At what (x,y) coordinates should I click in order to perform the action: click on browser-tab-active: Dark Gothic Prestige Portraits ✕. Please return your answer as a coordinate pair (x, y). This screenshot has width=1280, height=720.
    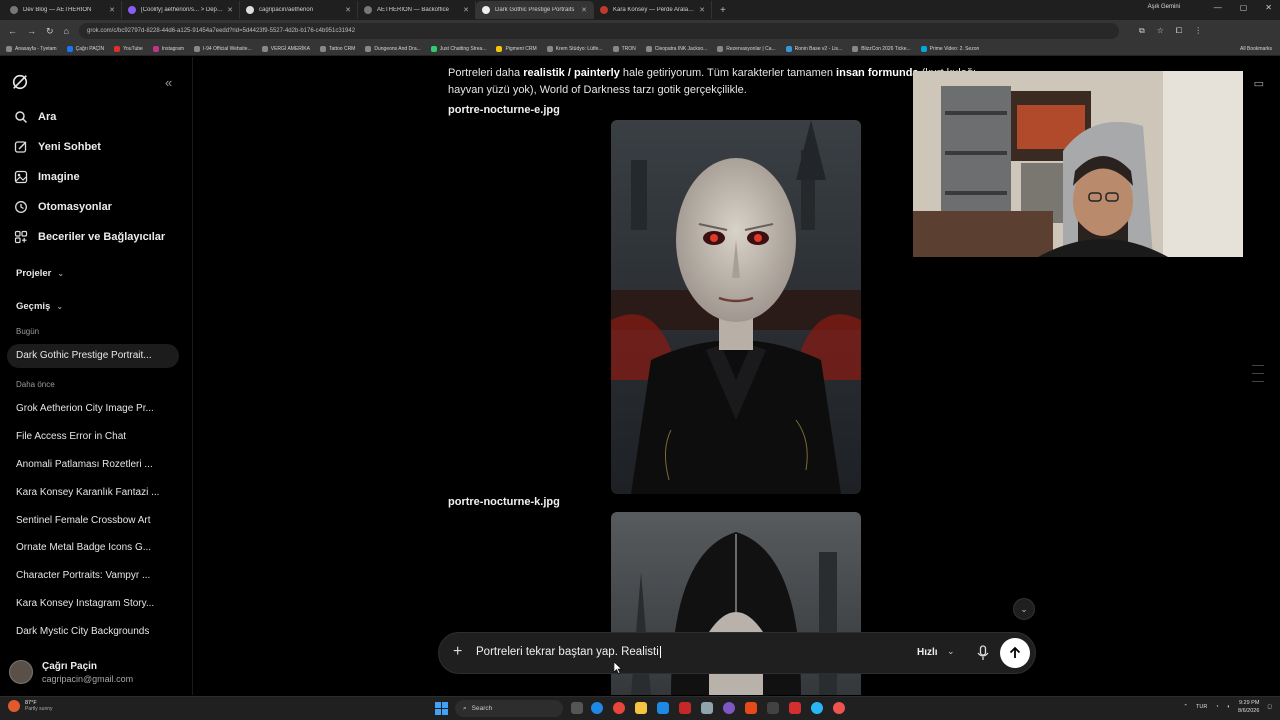
    Looking at the image, I should click on (535, 10).